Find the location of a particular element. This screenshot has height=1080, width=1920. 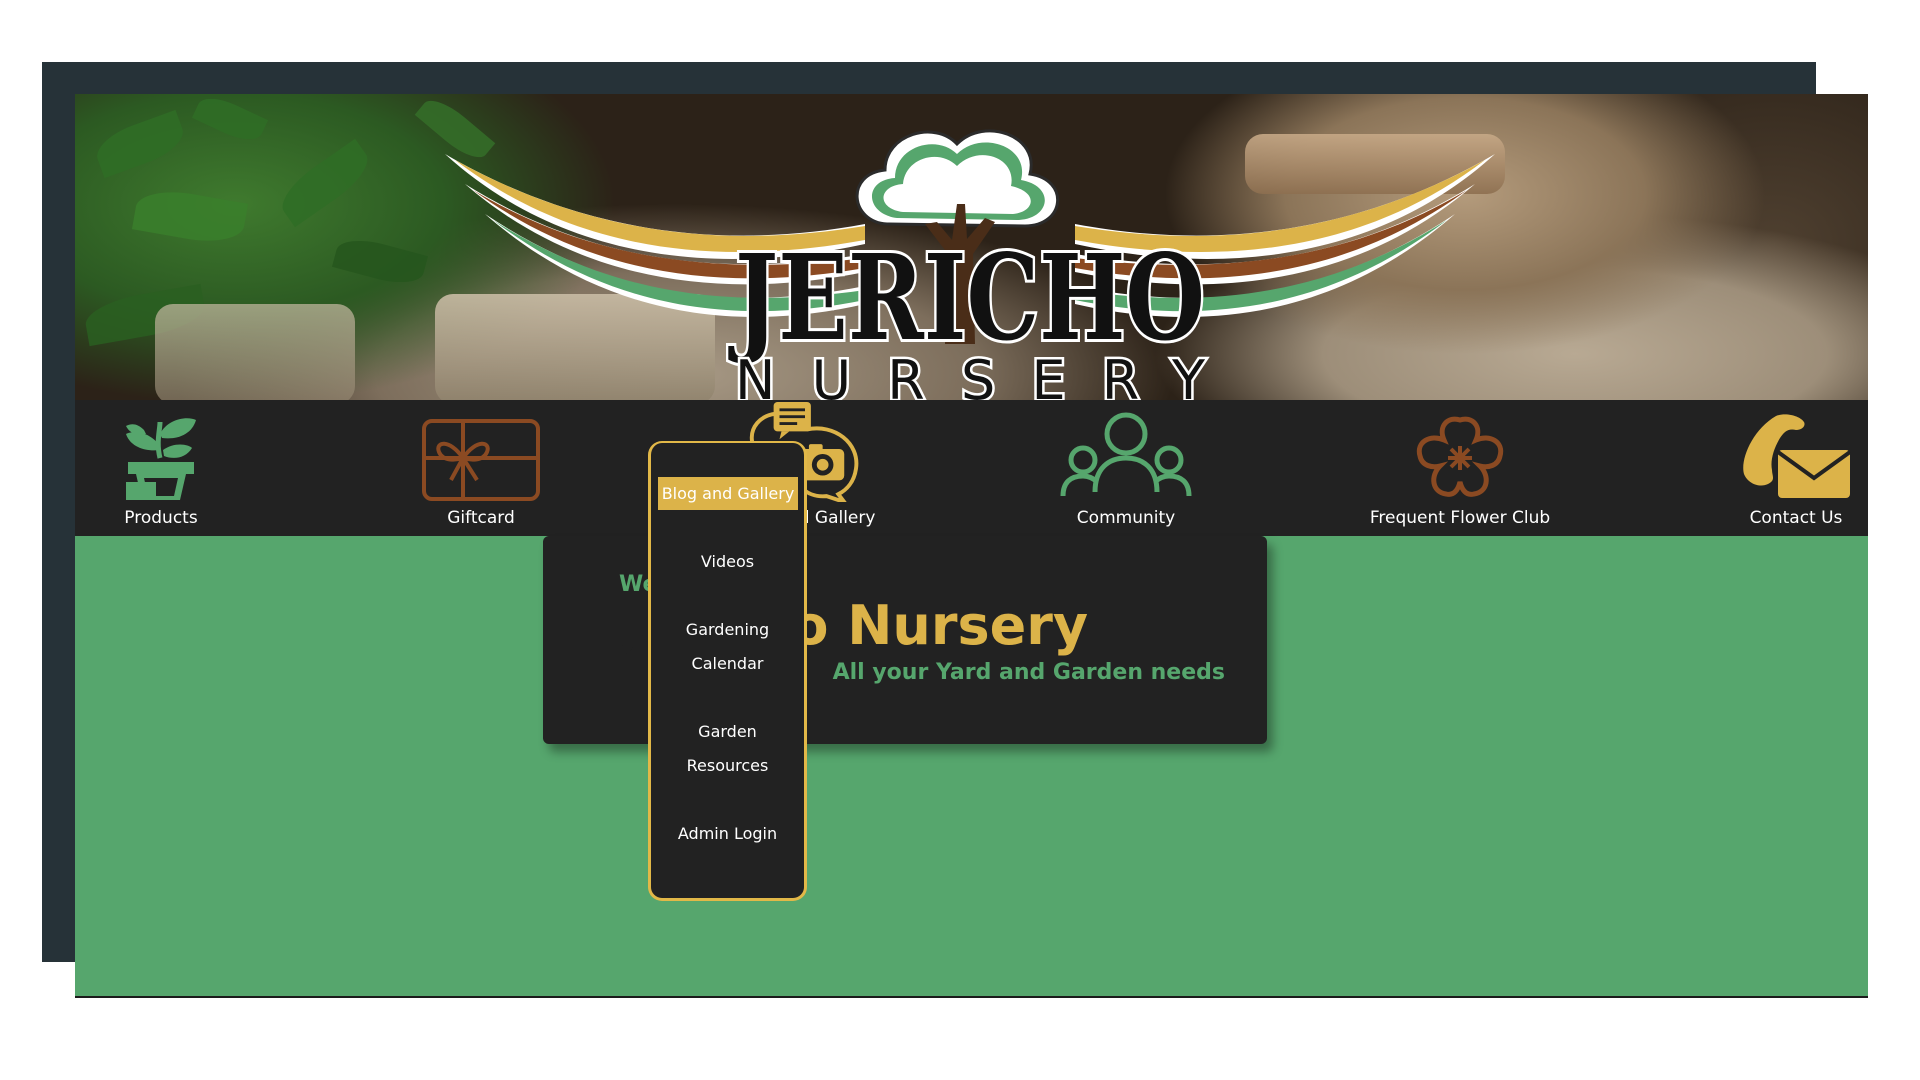

gift-card-icon is located at coordinates (481, 460).